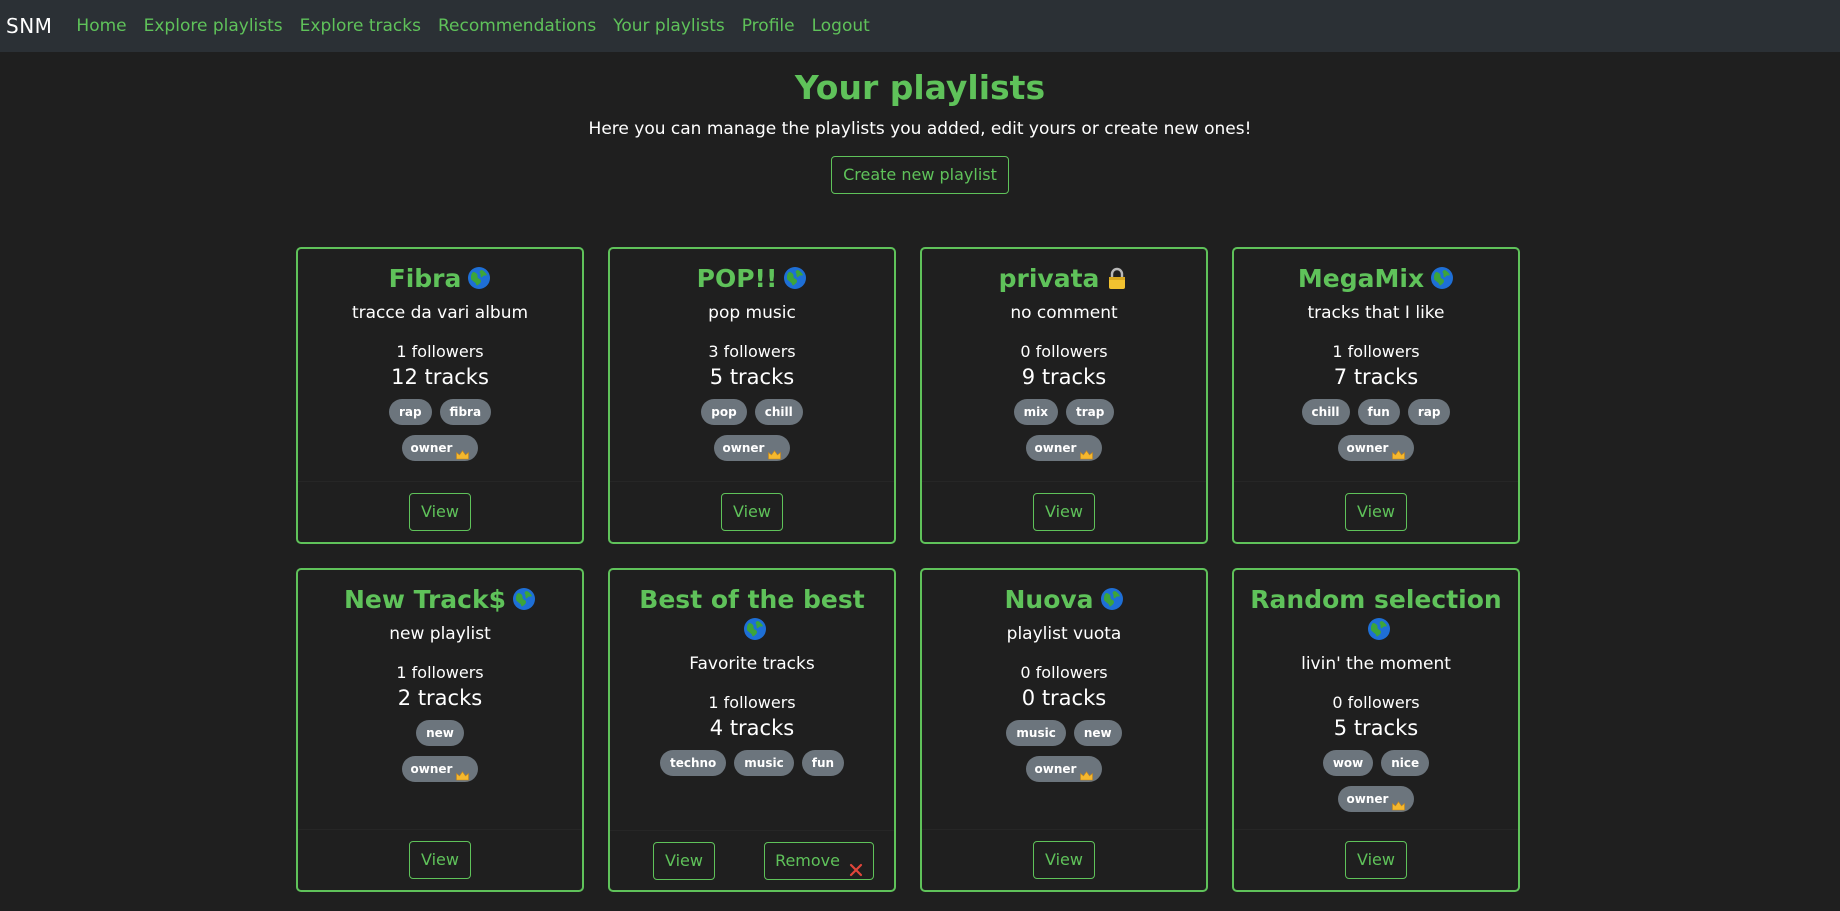 The width and height of the screenshot is (1840, 911). I want to click on nav-explore-tracks: Explore tracks, so click(360, 26).